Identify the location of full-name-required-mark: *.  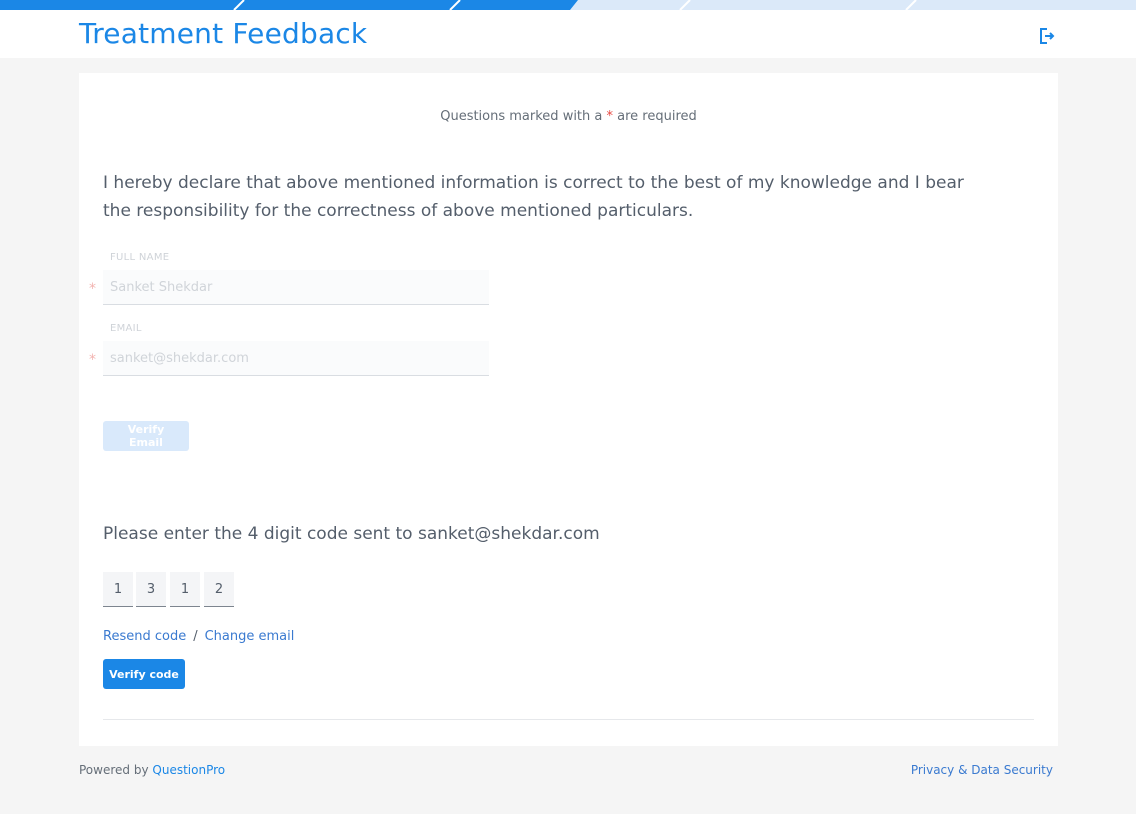
(92, 289).